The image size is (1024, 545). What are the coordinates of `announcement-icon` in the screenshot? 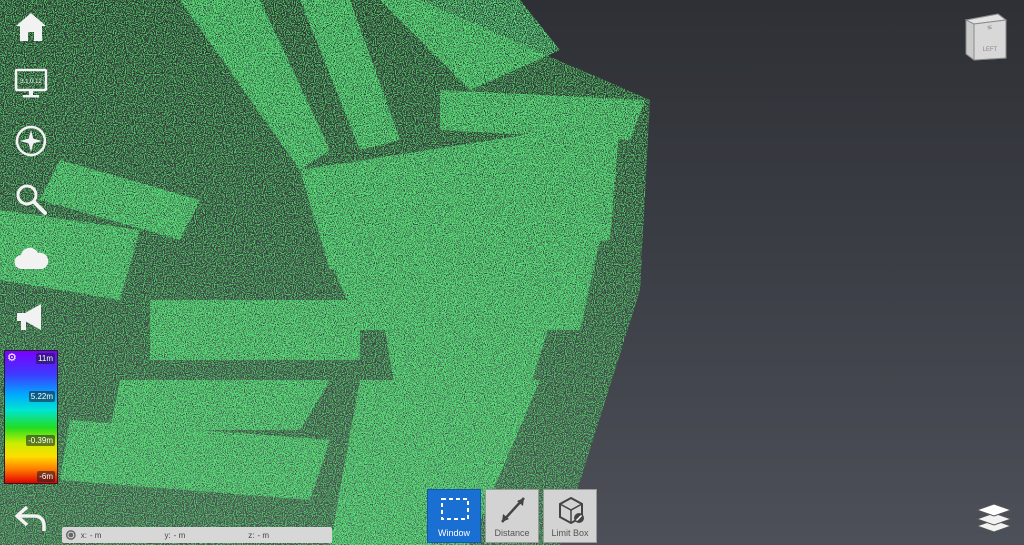 It's located at (29, 317).